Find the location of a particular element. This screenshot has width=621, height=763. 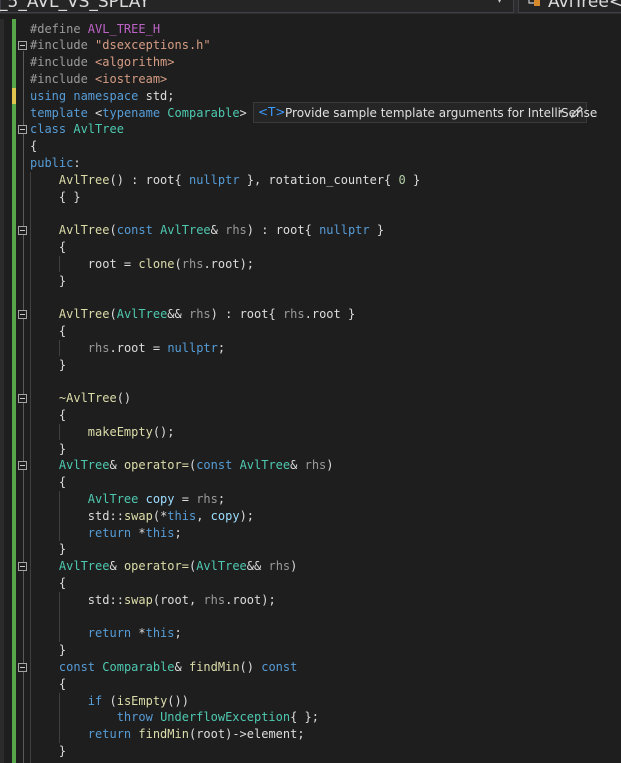

code-token: ()) is located at coordinates (178, 700).